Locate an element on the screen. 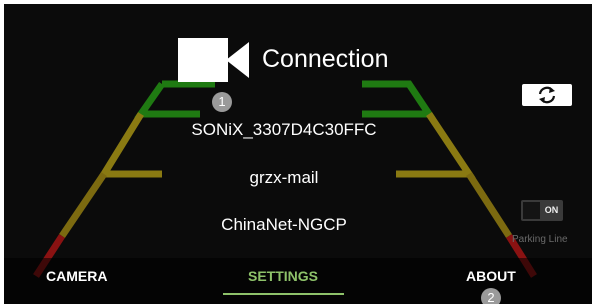 The height and width of the screenshot is (305, 594). network-item: SONiX_3307D4C30FFC is located at coordinates (284, 130).